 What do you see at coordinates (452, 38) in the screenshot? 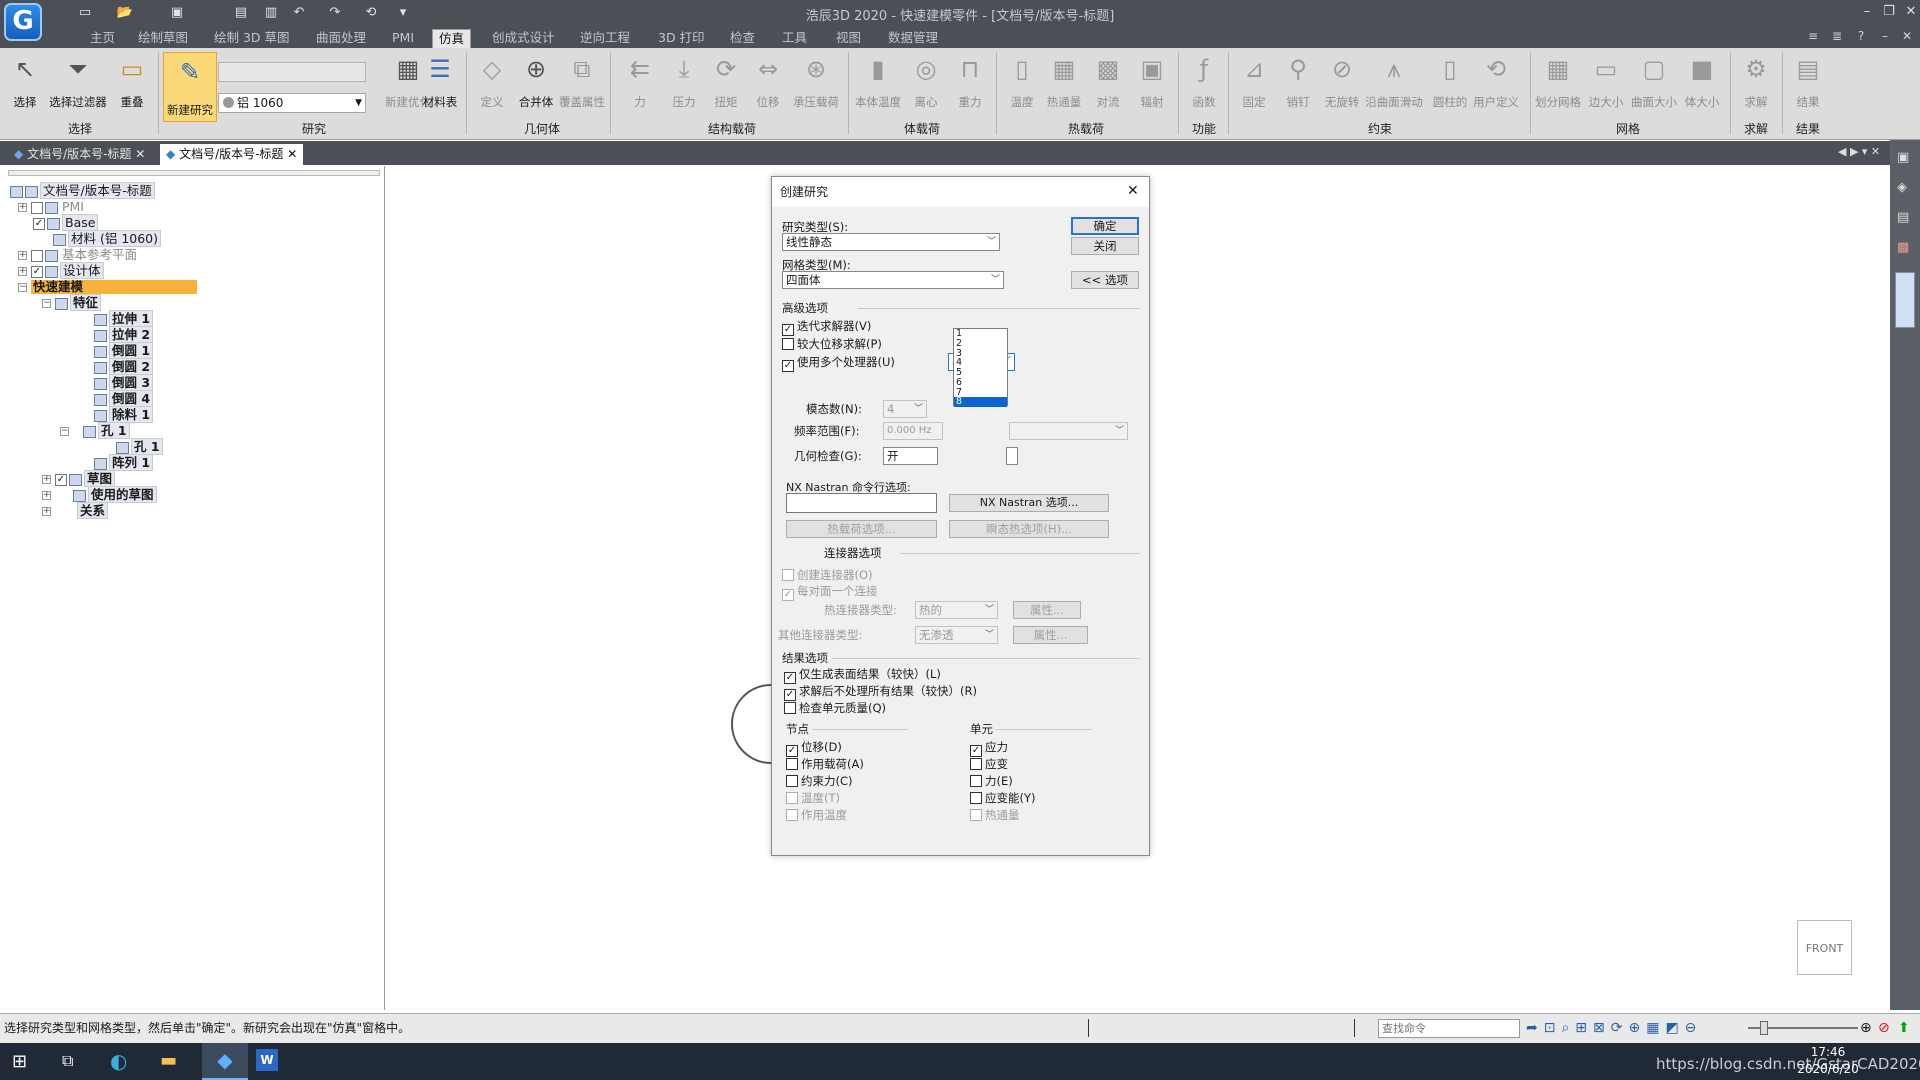
I see `tab-simulation: 仿真` at bounding box center [452, 38].